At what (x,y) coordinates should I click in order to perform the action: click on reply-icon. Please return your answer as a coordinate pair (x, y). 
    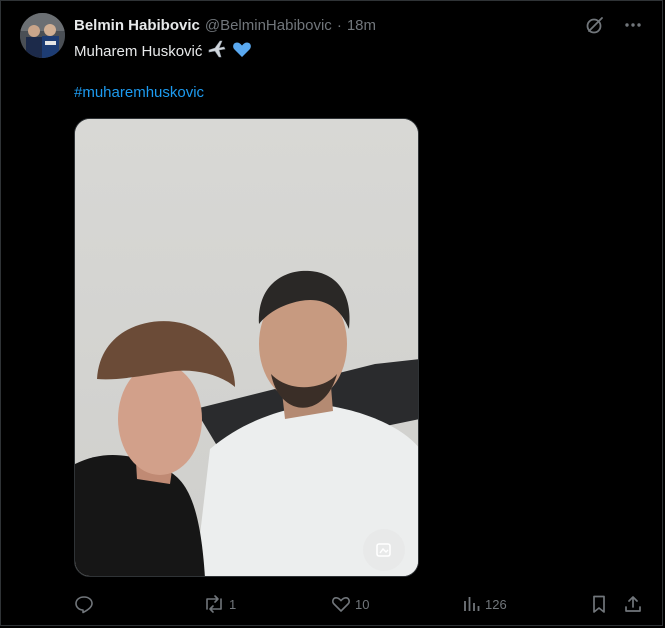
    Looking at the image, I should click on (84, 605).